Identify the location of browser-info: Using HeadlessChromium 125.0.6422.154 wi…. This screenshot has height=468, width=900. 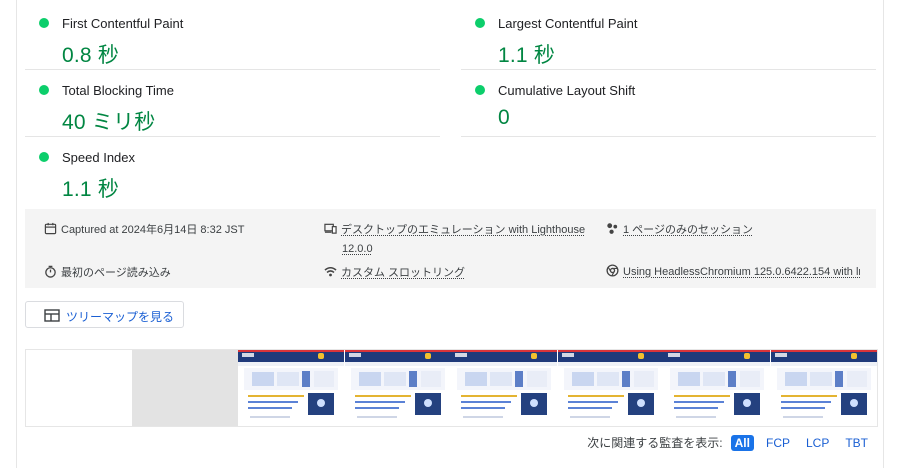
(733, 271).